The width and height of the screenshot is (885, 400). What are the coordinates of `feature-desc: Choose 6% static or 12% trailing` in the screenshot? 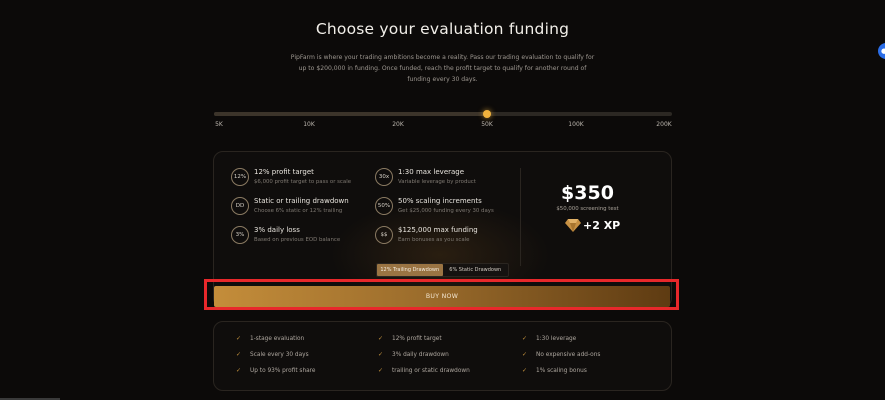 It's located at (298, 211).